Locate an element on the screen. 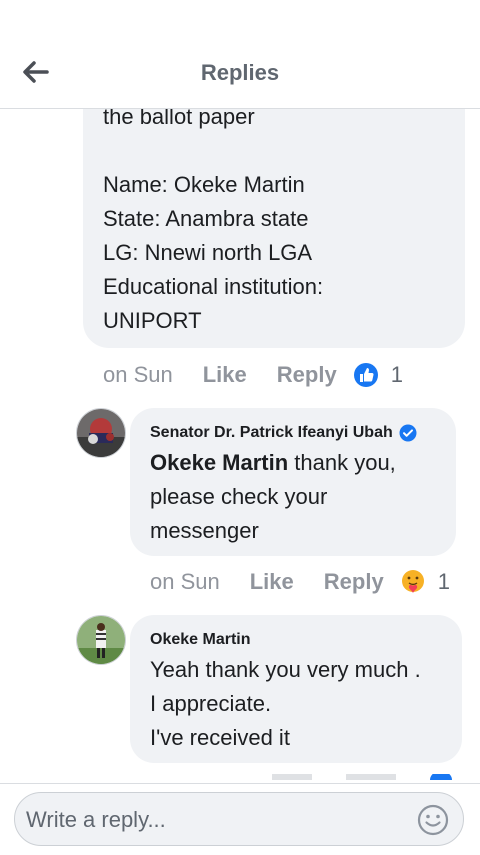 This screenshot has width=480, height=855. comment-line: Educational institution: is located at coordinates (213, 286).